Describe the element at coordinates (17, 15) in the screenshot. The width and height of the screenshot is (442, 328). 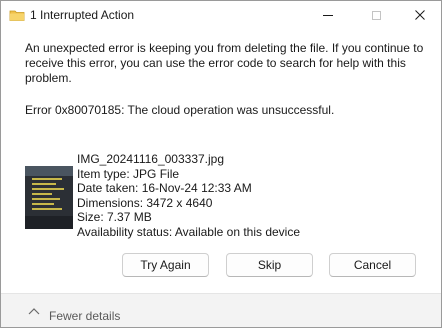
I see `file-explorer-icon` at that location.